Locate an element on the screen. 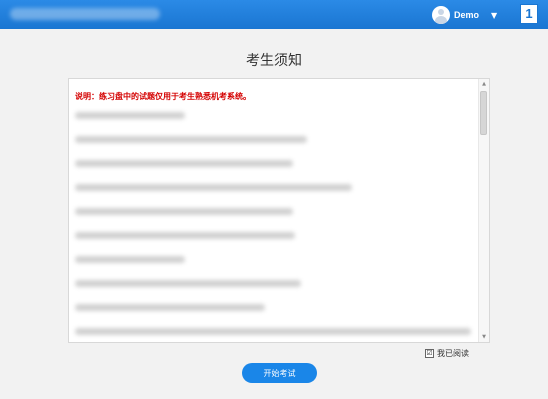 Image resolution: width=548 pixels, height=399 pixels. scrollbar-thumb is located at coordinates (483, 113).